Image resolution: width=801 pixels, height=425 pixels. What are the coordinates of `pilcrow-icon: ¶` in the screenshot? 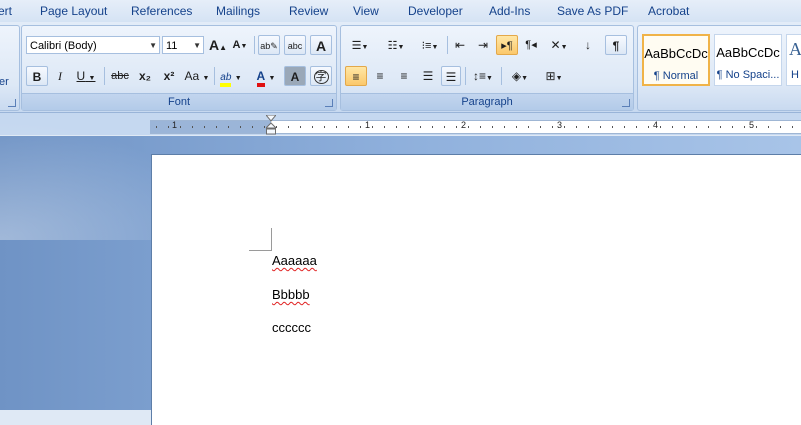 It's located at (616, 46).